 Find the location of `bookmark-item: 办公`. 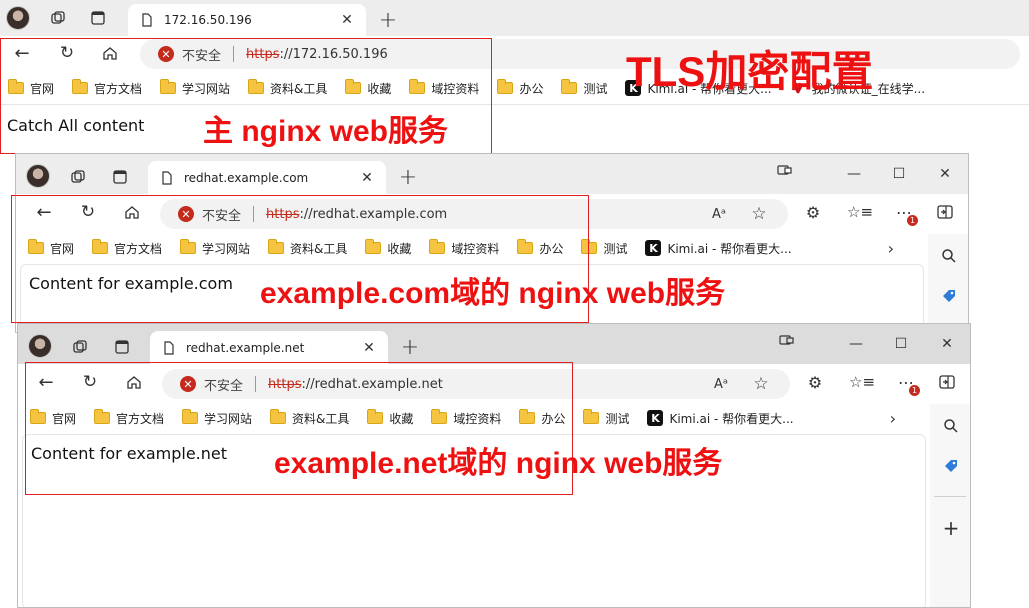

bookmark-item: 办公 is located at coordinates (520, 88).